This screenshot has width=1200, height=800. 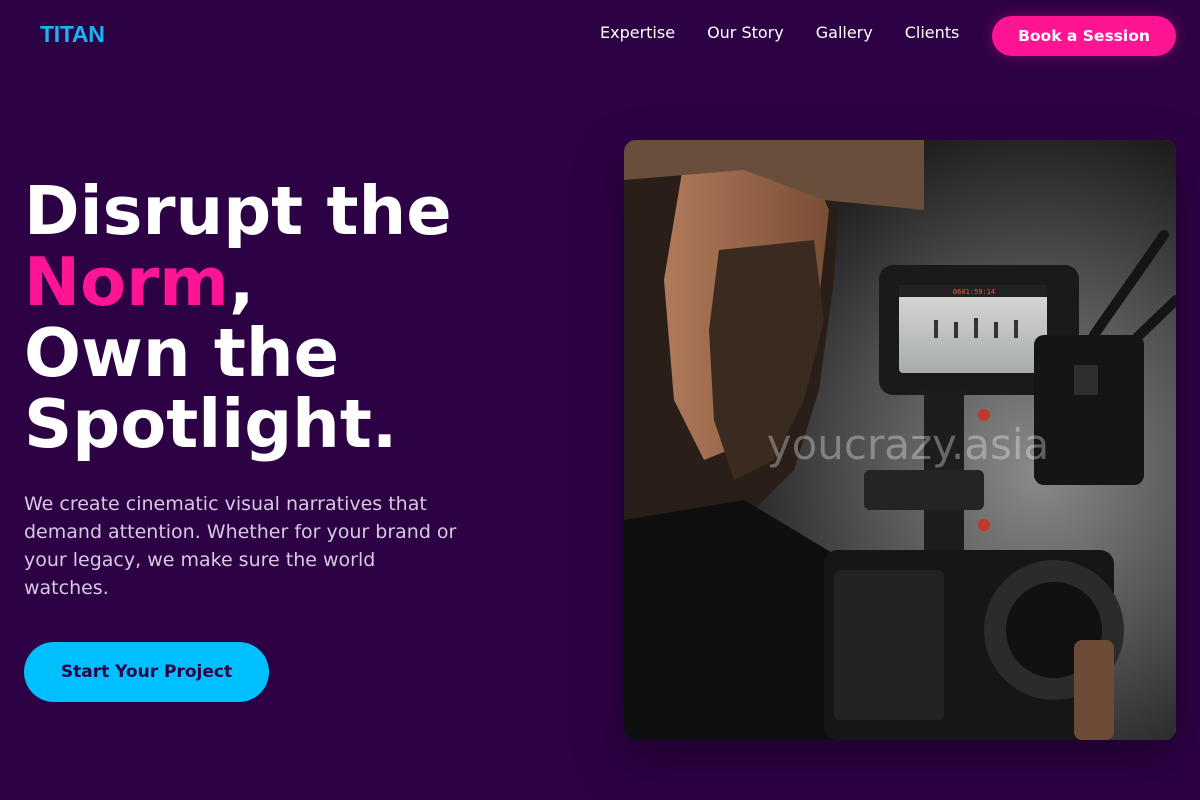 I want to click on nav-link-expertise: Expertise, so click(x=637, y=33).